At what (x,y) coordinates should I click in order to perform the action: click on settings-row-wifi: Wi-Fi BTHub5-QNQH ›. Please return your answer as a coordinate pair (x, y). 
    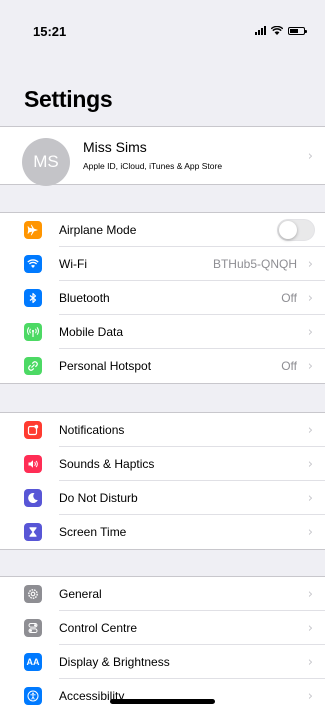
    Looking at the image, I should click on (162, 264).